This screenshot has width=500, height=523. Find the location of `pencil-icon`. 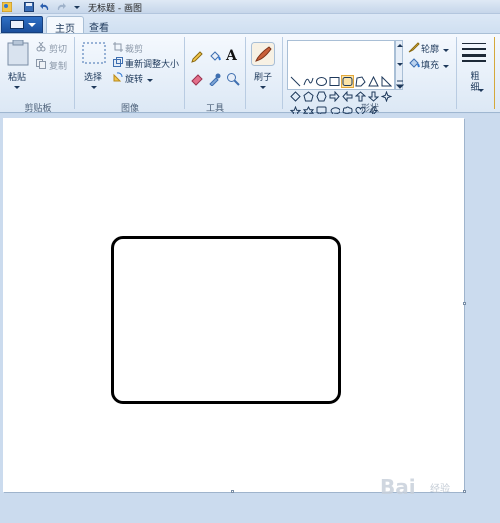

pencil-icon is located at coordinates (197, 58).